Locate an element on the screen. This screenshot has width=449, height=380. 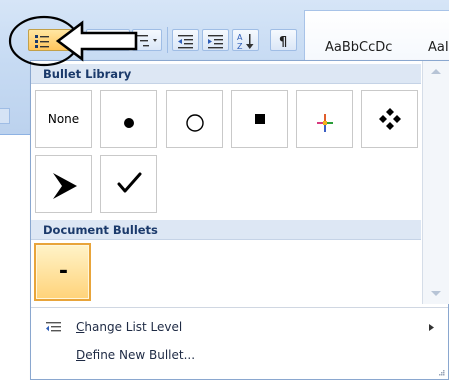
sort-az-icon: A Z is located at coordinates (245, 42).